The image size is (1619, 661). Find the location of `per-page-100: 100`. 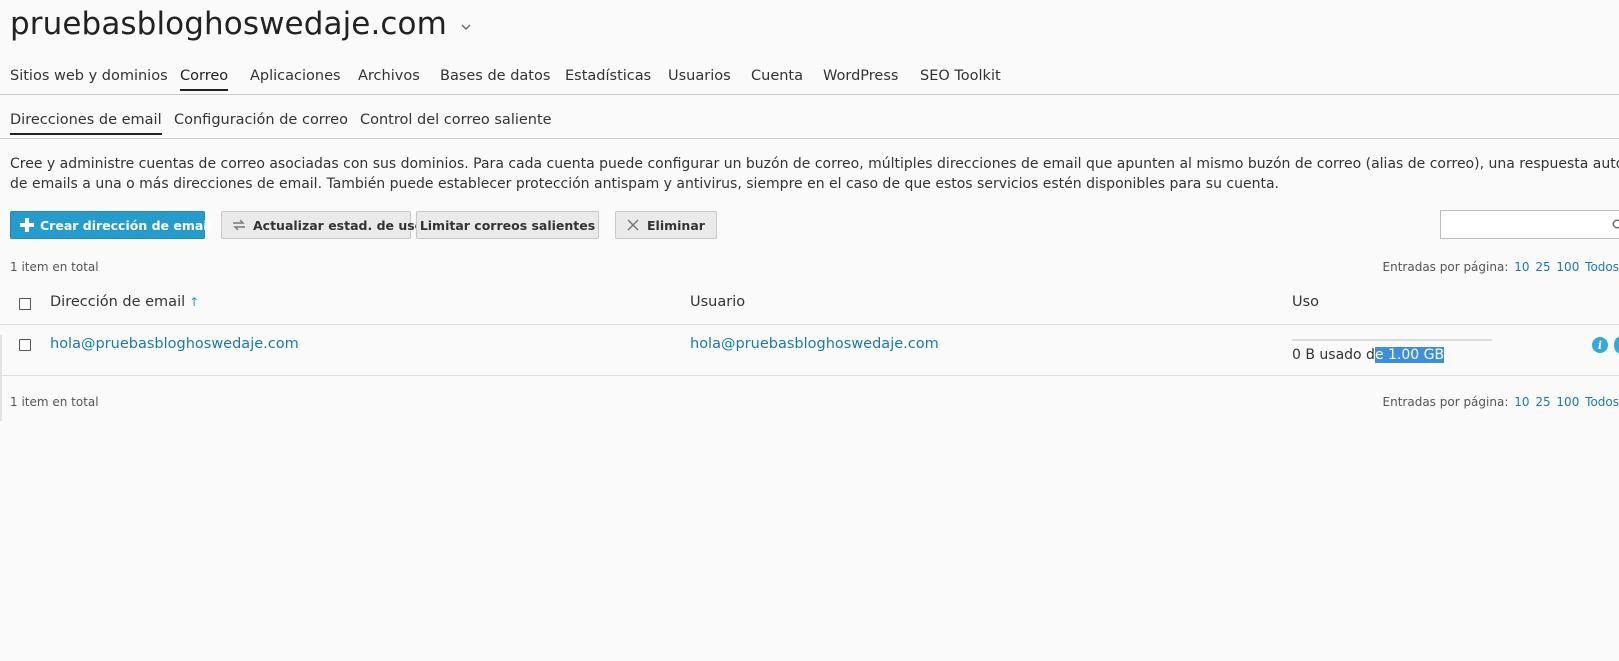

per-page-100: 100 is located at coordinates (1567, 267).